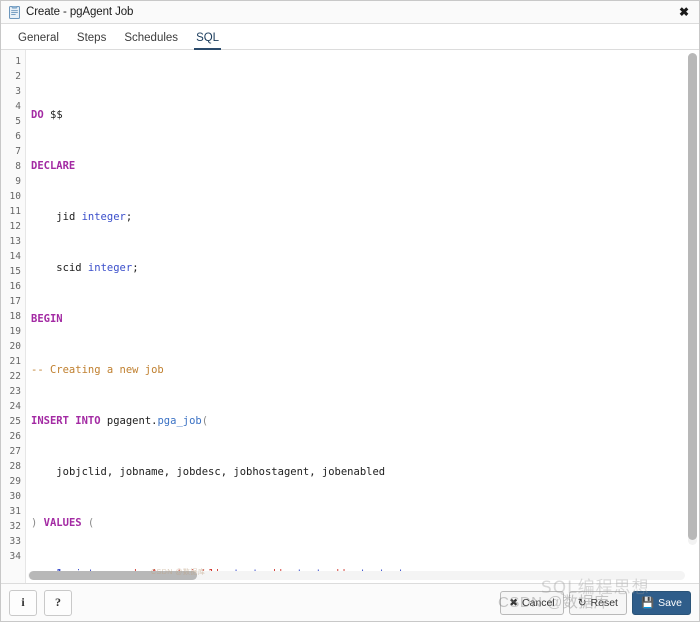  Describe the element at coordinates (350, 602) in the screenshot. I see `dialog-footer: i ? ✖ Cancel ↻ Reset 💾 Save` at that location.